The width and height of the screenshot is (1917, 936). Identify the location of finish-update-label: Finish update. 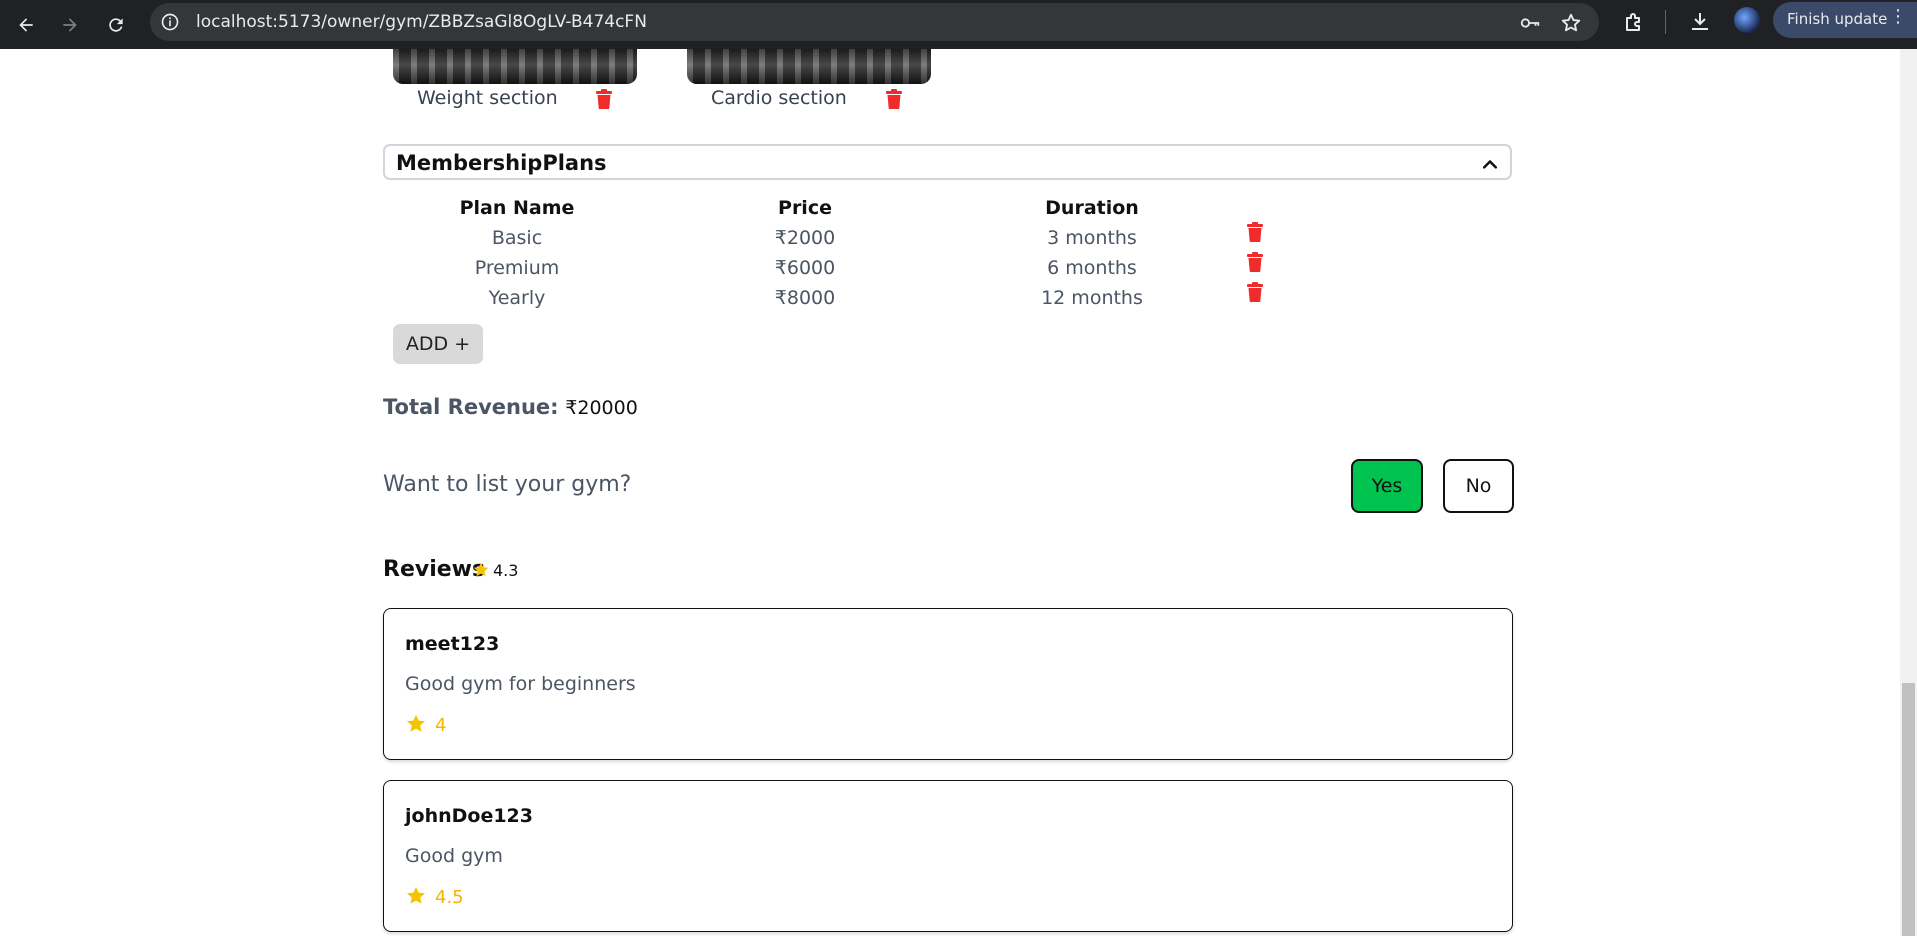
(1837, 19).